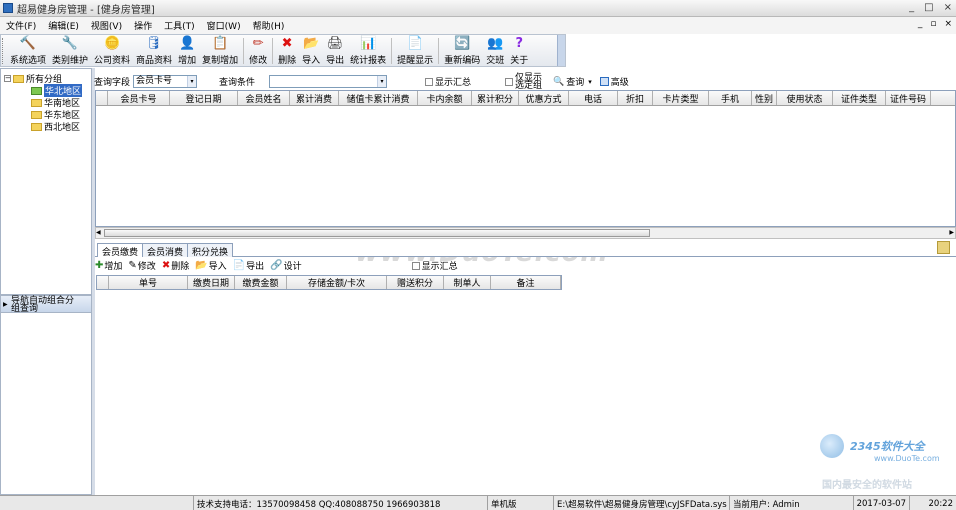  Describe the element at coordinates (210, 250) in the screenshot. I see `tab-points-redeem: 积分兑换` at that location.